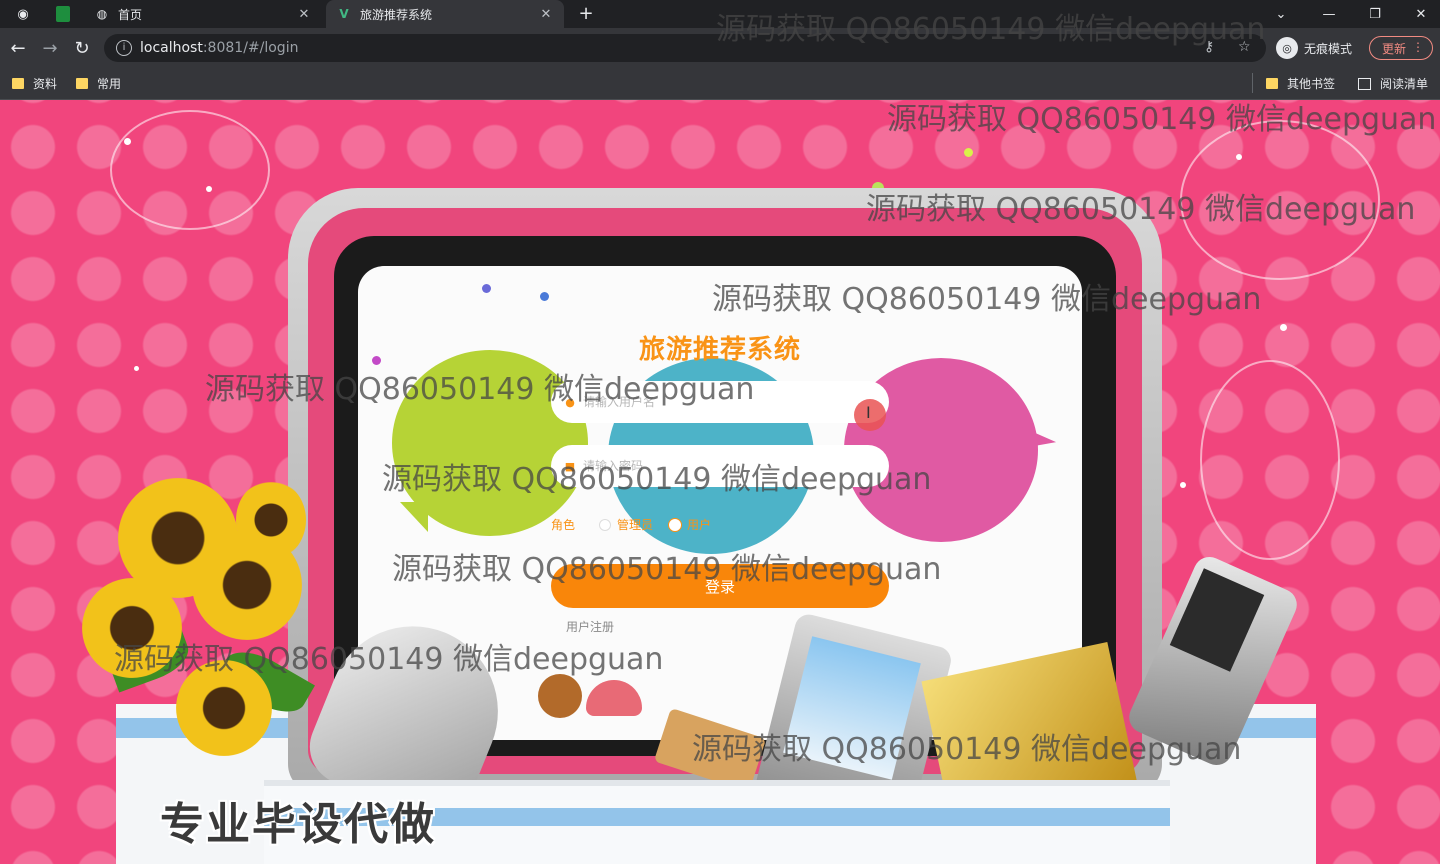  What do you see at coordinates (1281, 14) in the screenshot?
I see `tab-search-chevron-icon: ⌄` at bounding box center [1281, 14].